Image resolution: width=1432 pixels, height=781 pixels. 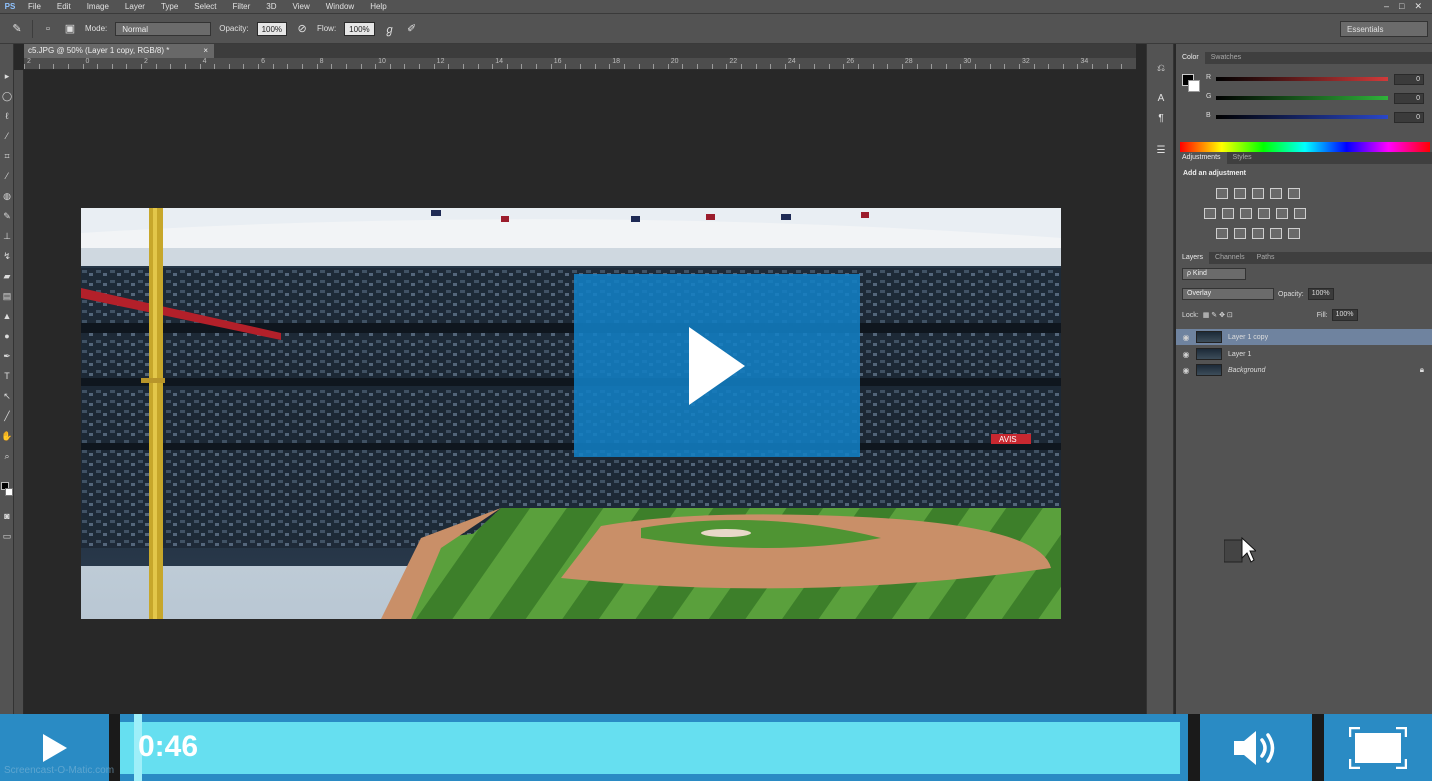 What do you see at coordinates (70, 29) in the screenshot?
I see `brush-panel-icon: ▣` at bounding box center [70, 29].